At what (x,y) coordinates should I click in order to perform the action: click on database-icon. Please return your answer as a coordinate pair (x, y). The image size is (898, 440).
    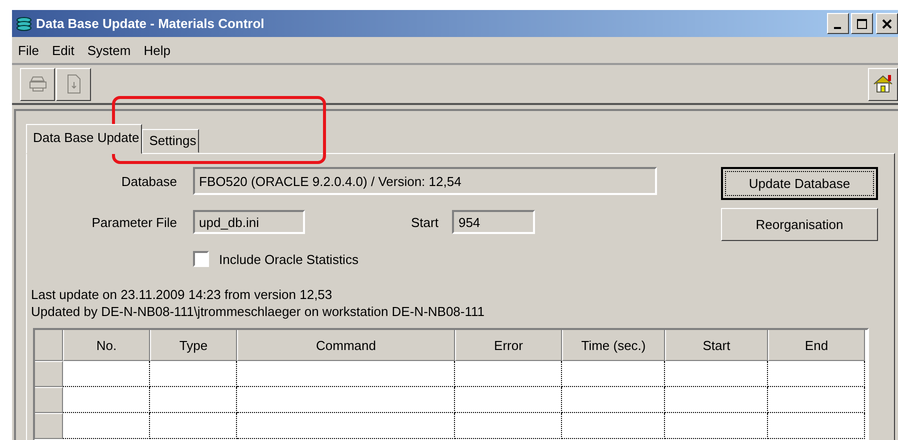
    Looking at the image, I should click on (24, 23).